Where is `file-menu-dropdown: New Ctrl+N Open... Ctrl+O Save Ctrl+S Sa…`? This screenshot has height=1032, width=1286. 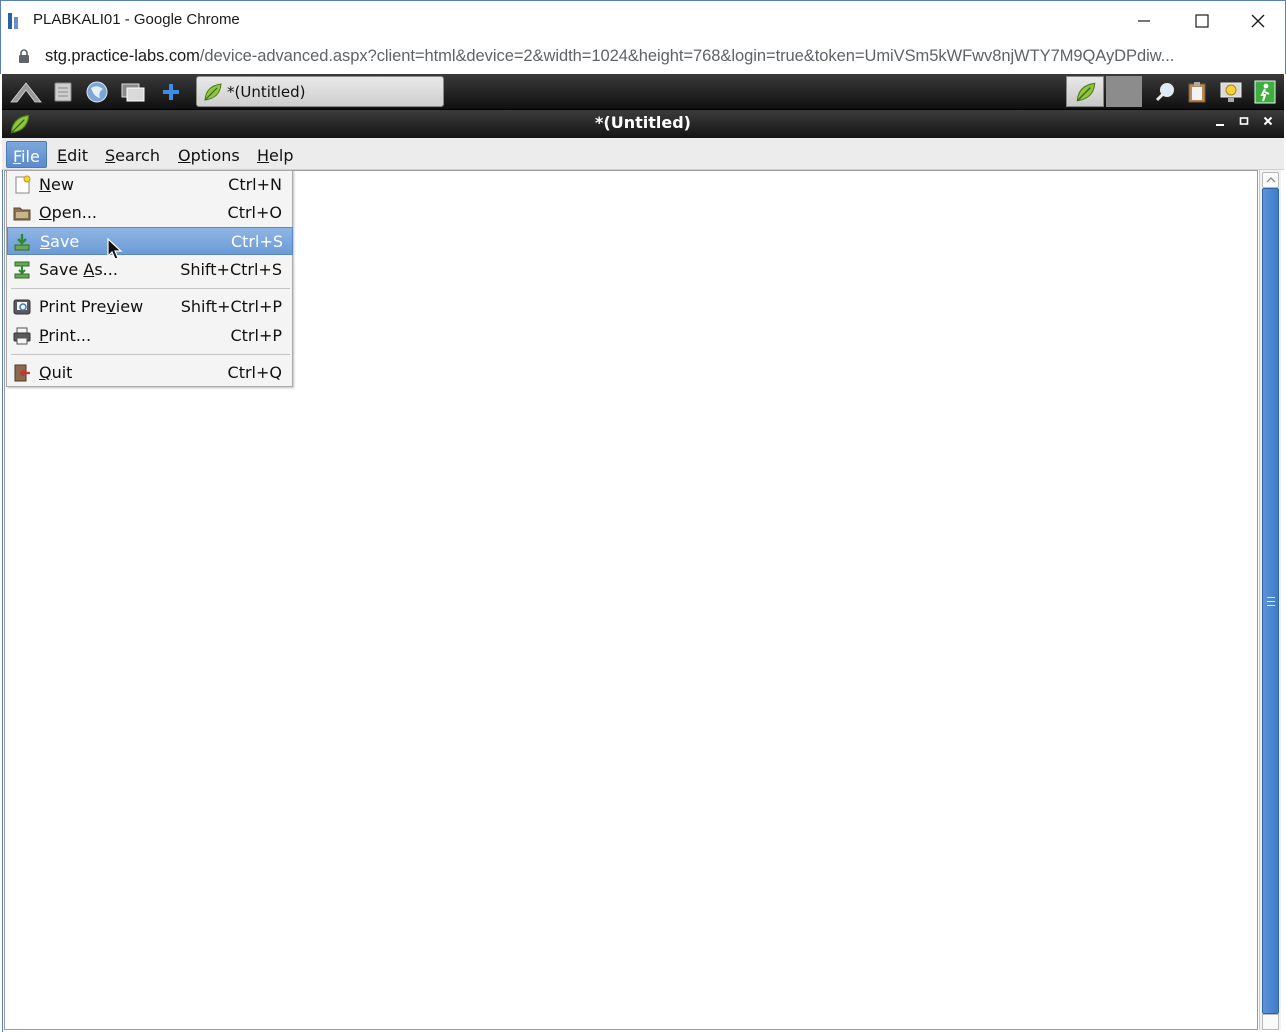 file-menu-dropdown: New Ctrl+N Open... Ctrl+O Save Ctrl+S Sa… is located at coordinates (149, 278).